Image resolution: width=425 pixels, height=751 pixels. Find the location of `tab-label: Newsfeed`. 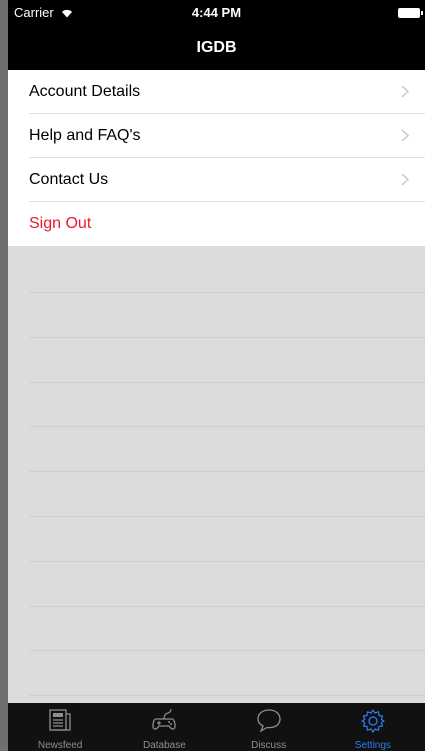

tab-label: Newsfeed is located at coordinates (60, 745).